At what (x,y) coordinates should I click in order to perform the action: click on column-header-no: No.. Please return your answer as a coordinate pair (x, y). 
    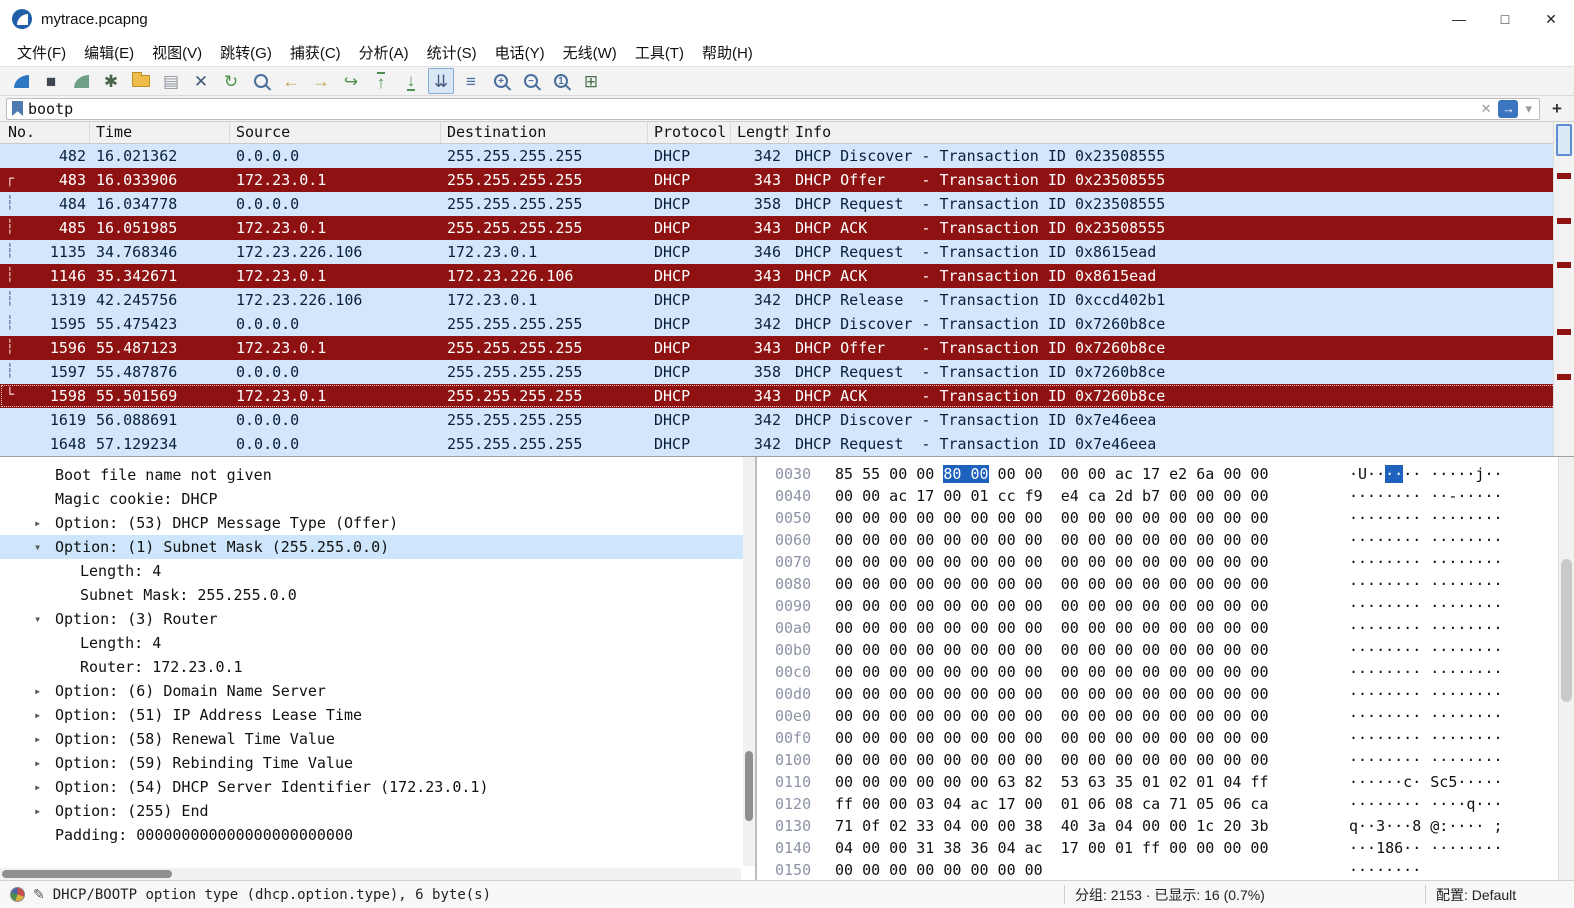
    Looking at the image, I should click on (45, 132).